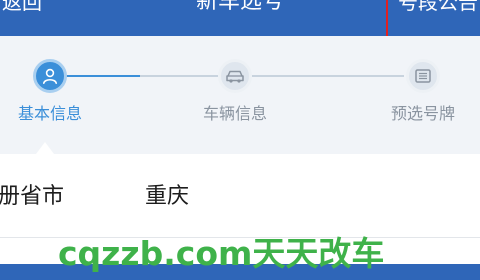  What do you see at coordinates (32, 196) in the screenshot?
I see `field-label: 册省市` at bounding box center [32, 196].